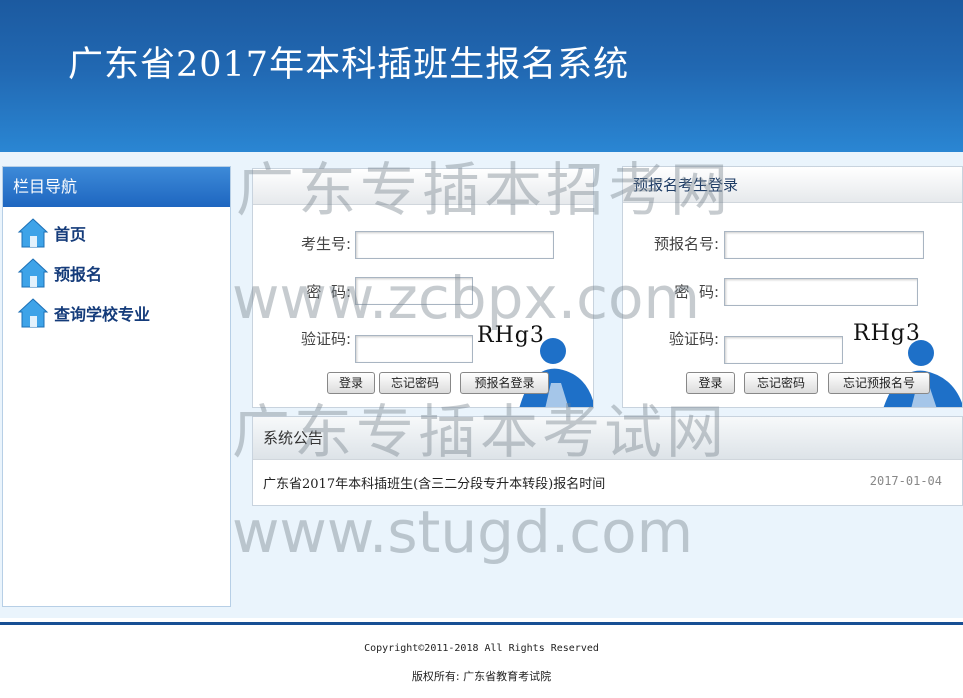 The width and height of the screenshot is (963, 698). Describe the element at coordinates (78, 274) in the screenshot. I see `sidebar-item-label: 预报名` at that location.